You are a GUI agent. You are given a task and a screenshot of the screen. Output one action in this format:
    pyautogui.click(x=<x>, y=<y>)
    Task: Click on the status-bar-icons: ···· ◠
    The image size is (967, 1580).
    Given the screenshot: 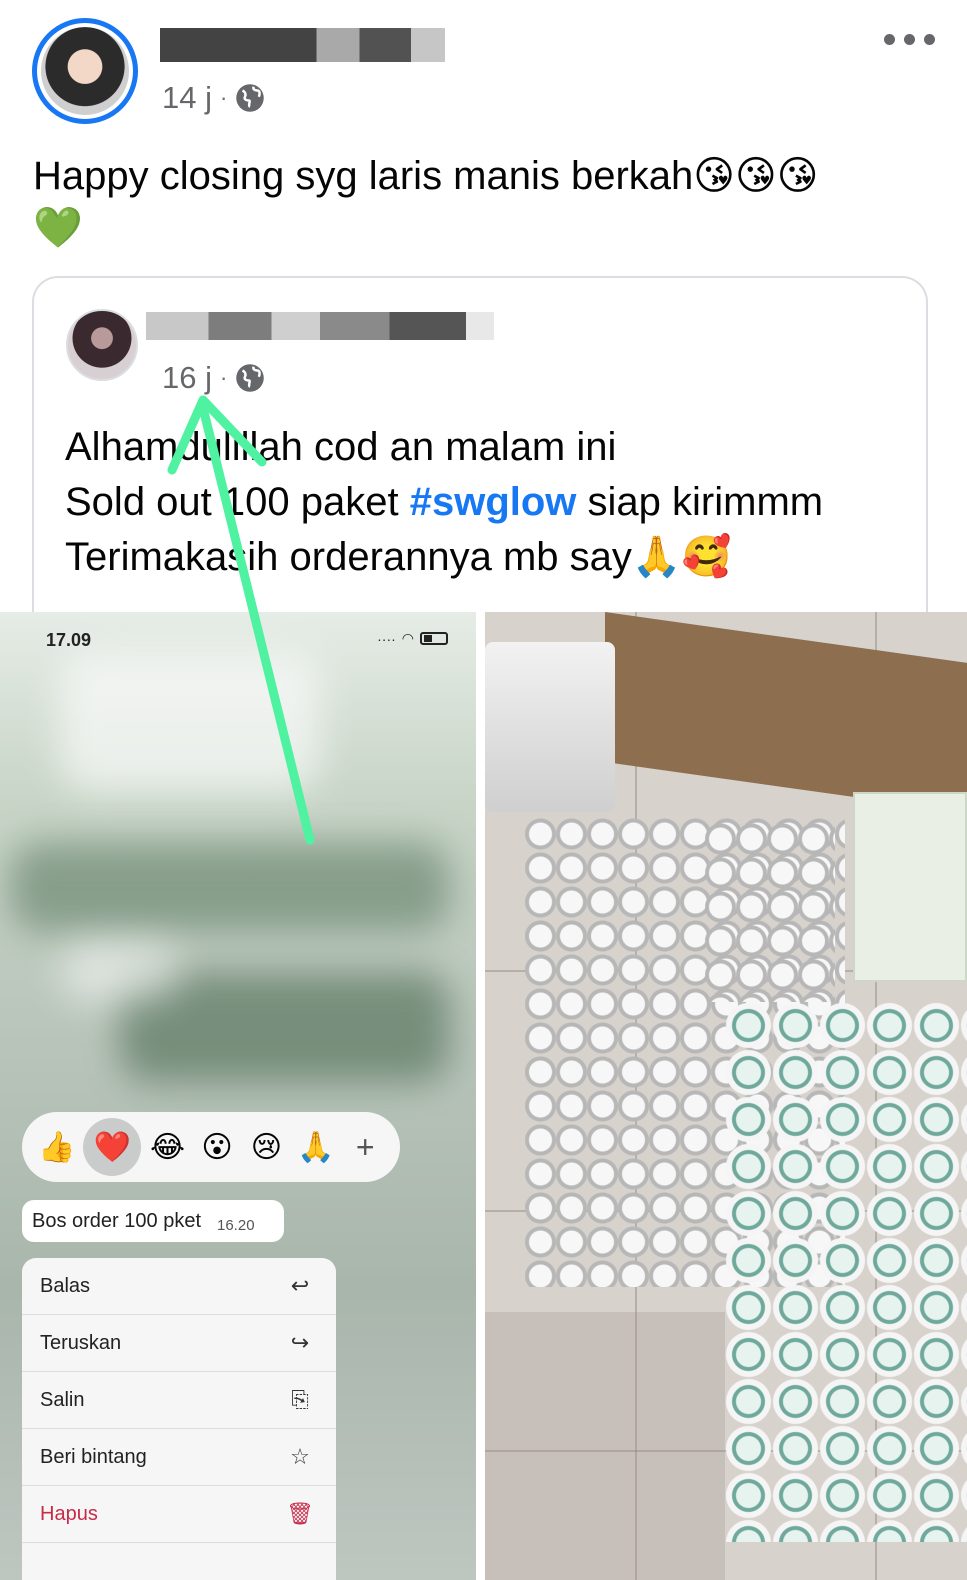 What is the action you would take?
    pyautogui.click(x=412, y=638)
    